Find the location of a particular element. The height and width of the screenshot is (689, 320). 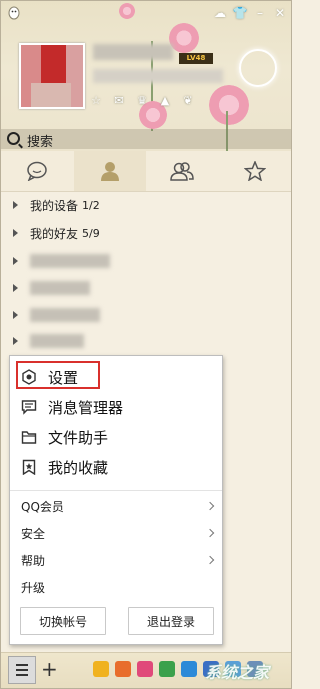

level-badge: LV48 is located at coordinates (196, 58).